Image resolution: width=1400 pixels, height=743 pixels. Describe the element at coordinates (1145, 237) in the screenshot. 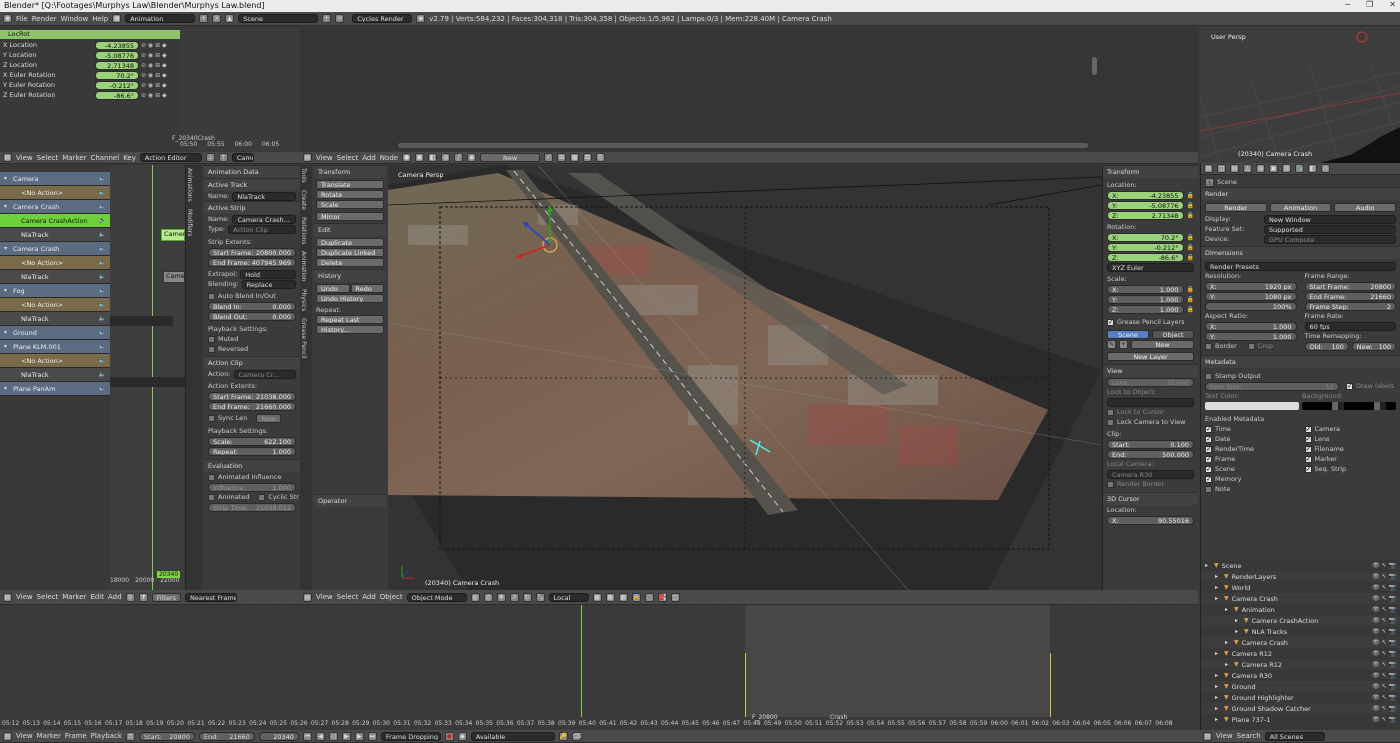

I see `rot-field: X: 70.2°` at that location.